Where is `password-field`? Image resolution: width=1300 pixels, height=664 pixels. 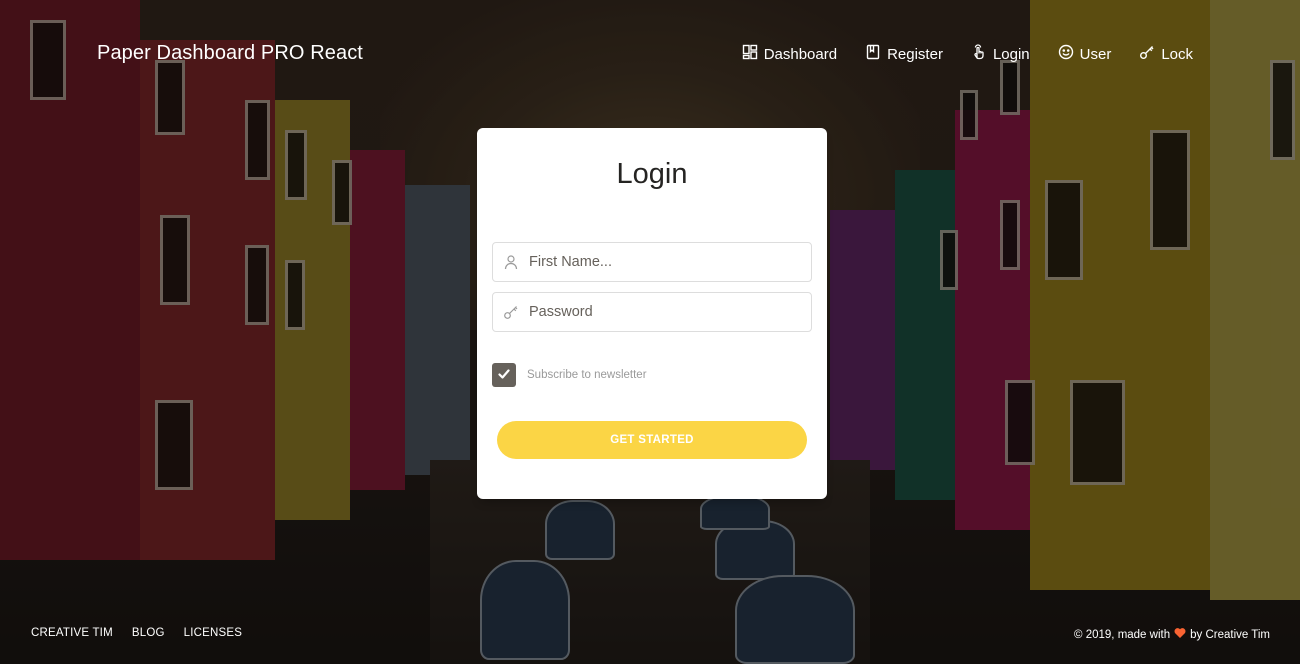 password-field is located at coordinates (652, 312).